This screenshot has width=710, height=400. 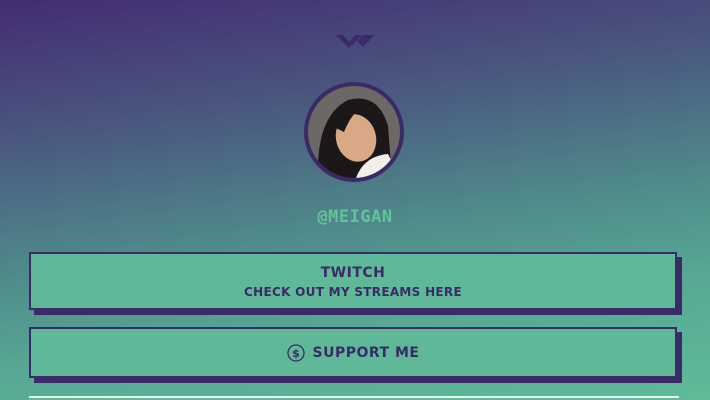 I want to click on username: @MEIGAN, so click(x=355, y=217).